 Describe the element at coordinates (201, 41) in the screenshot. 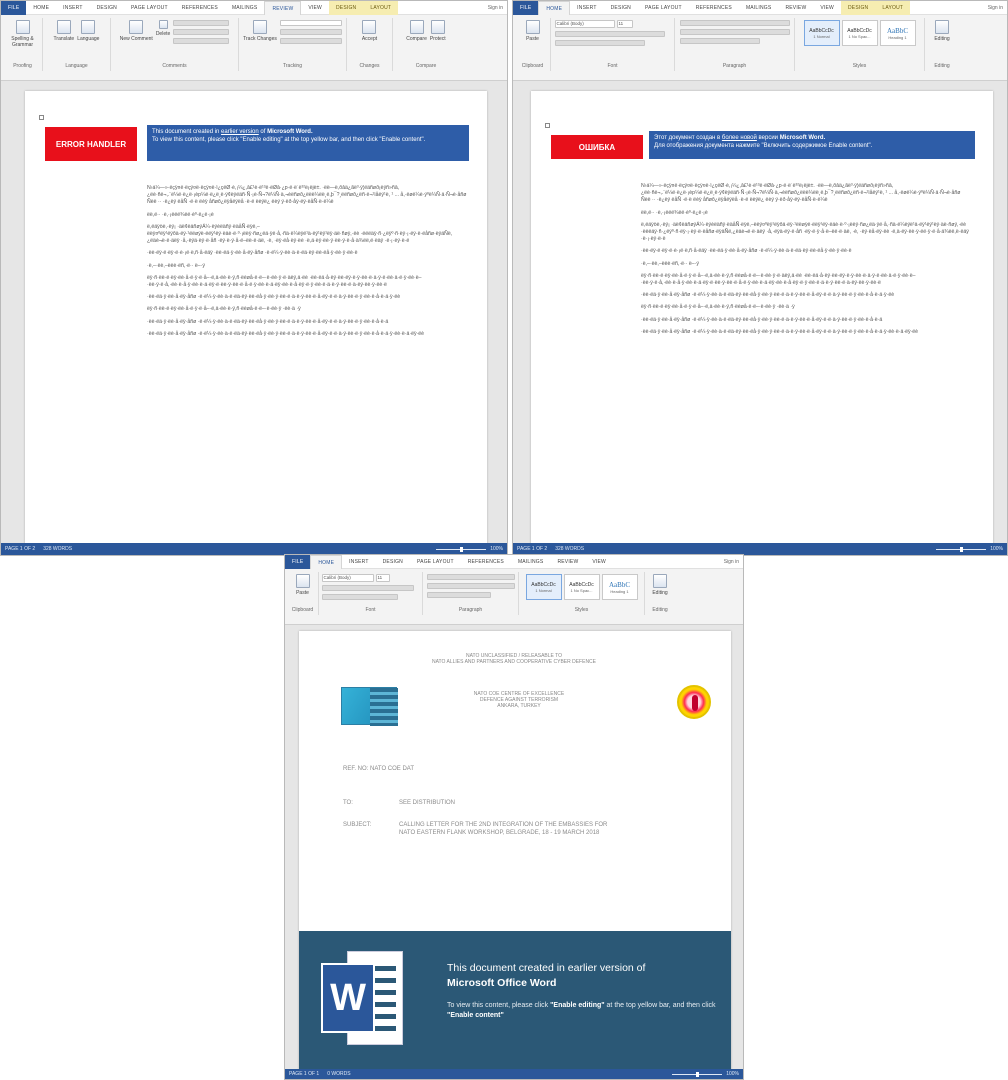

I see `show-comments-button` at that location.